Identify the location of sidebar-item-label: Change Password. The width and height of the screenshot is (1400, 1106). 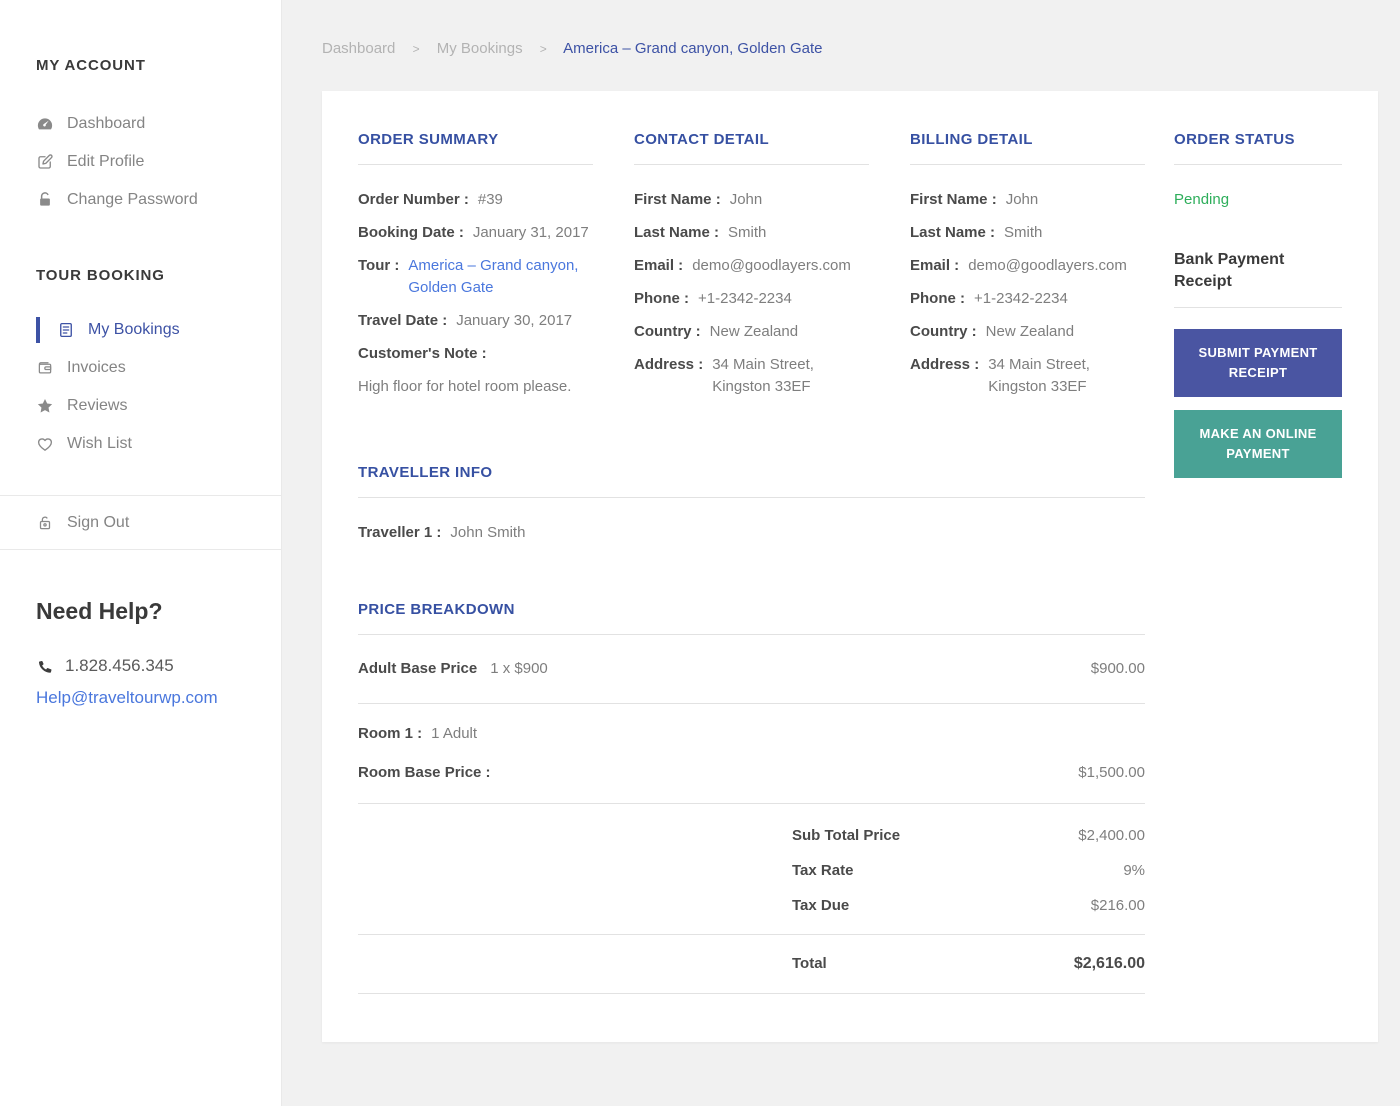
(132, 199).